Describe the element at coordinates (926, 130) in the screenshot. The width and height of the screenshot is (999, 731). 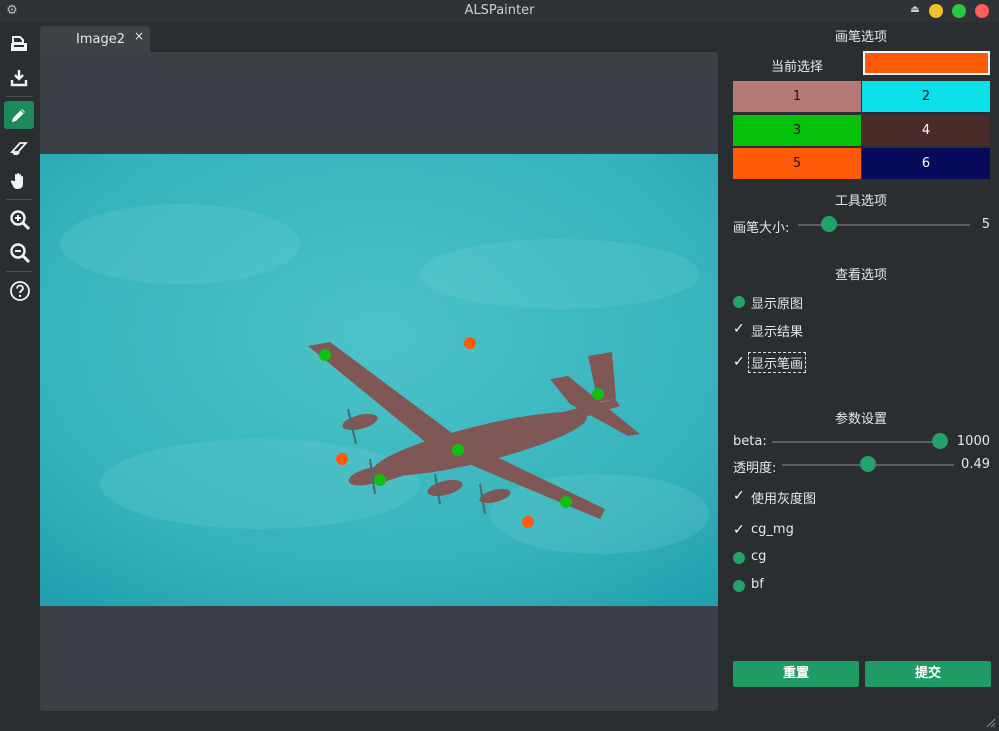
I see `color-swatch-4: 4` at that location.